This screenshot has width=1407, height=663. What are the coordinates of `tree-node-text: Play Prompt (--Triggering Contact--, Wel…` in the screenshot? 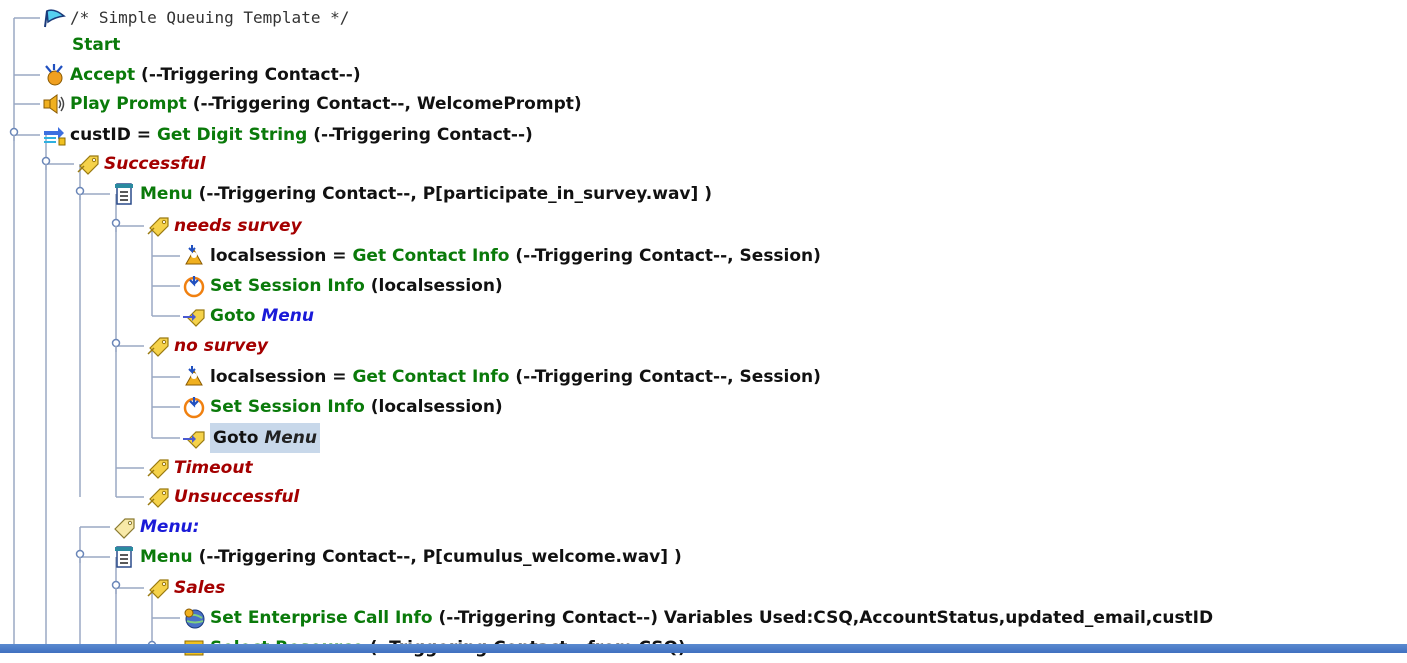 It's located at (326, 104).